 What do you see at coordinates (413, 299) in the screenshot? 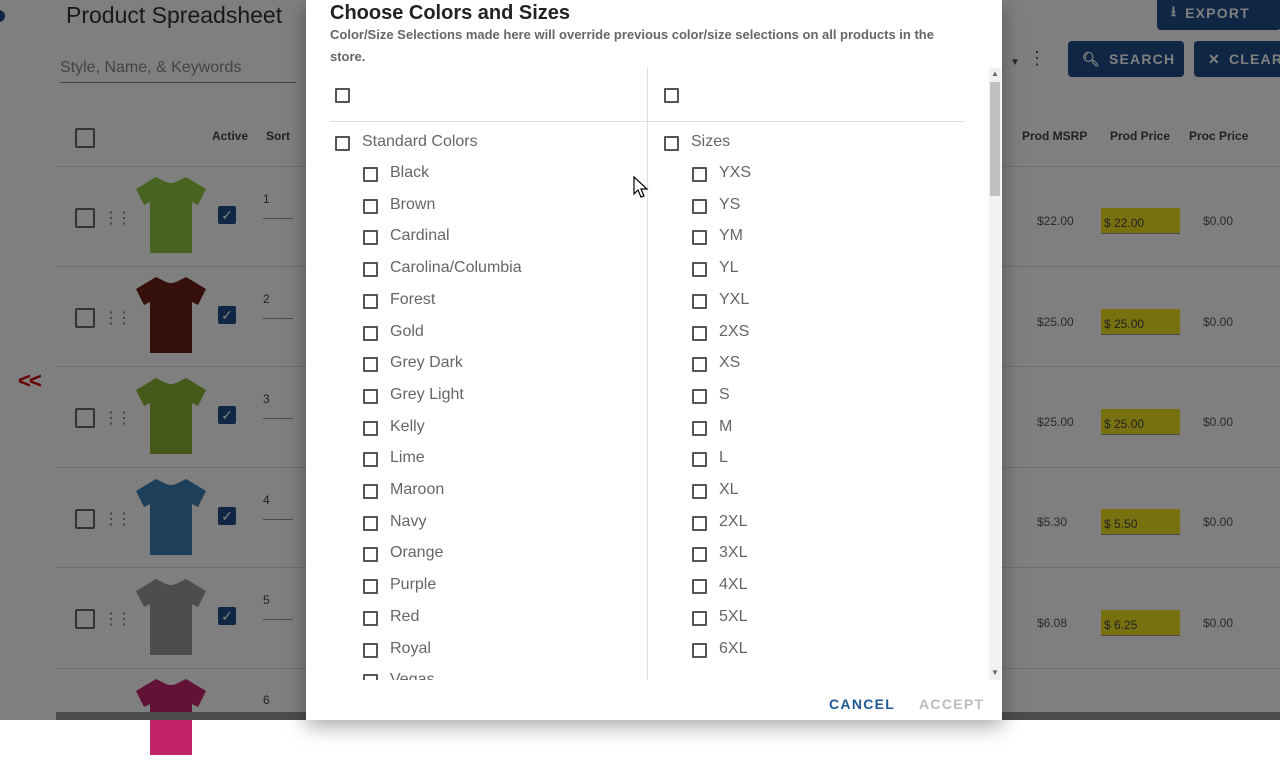
I see `color-option-label: Forest` at bounding box center [413, 299].